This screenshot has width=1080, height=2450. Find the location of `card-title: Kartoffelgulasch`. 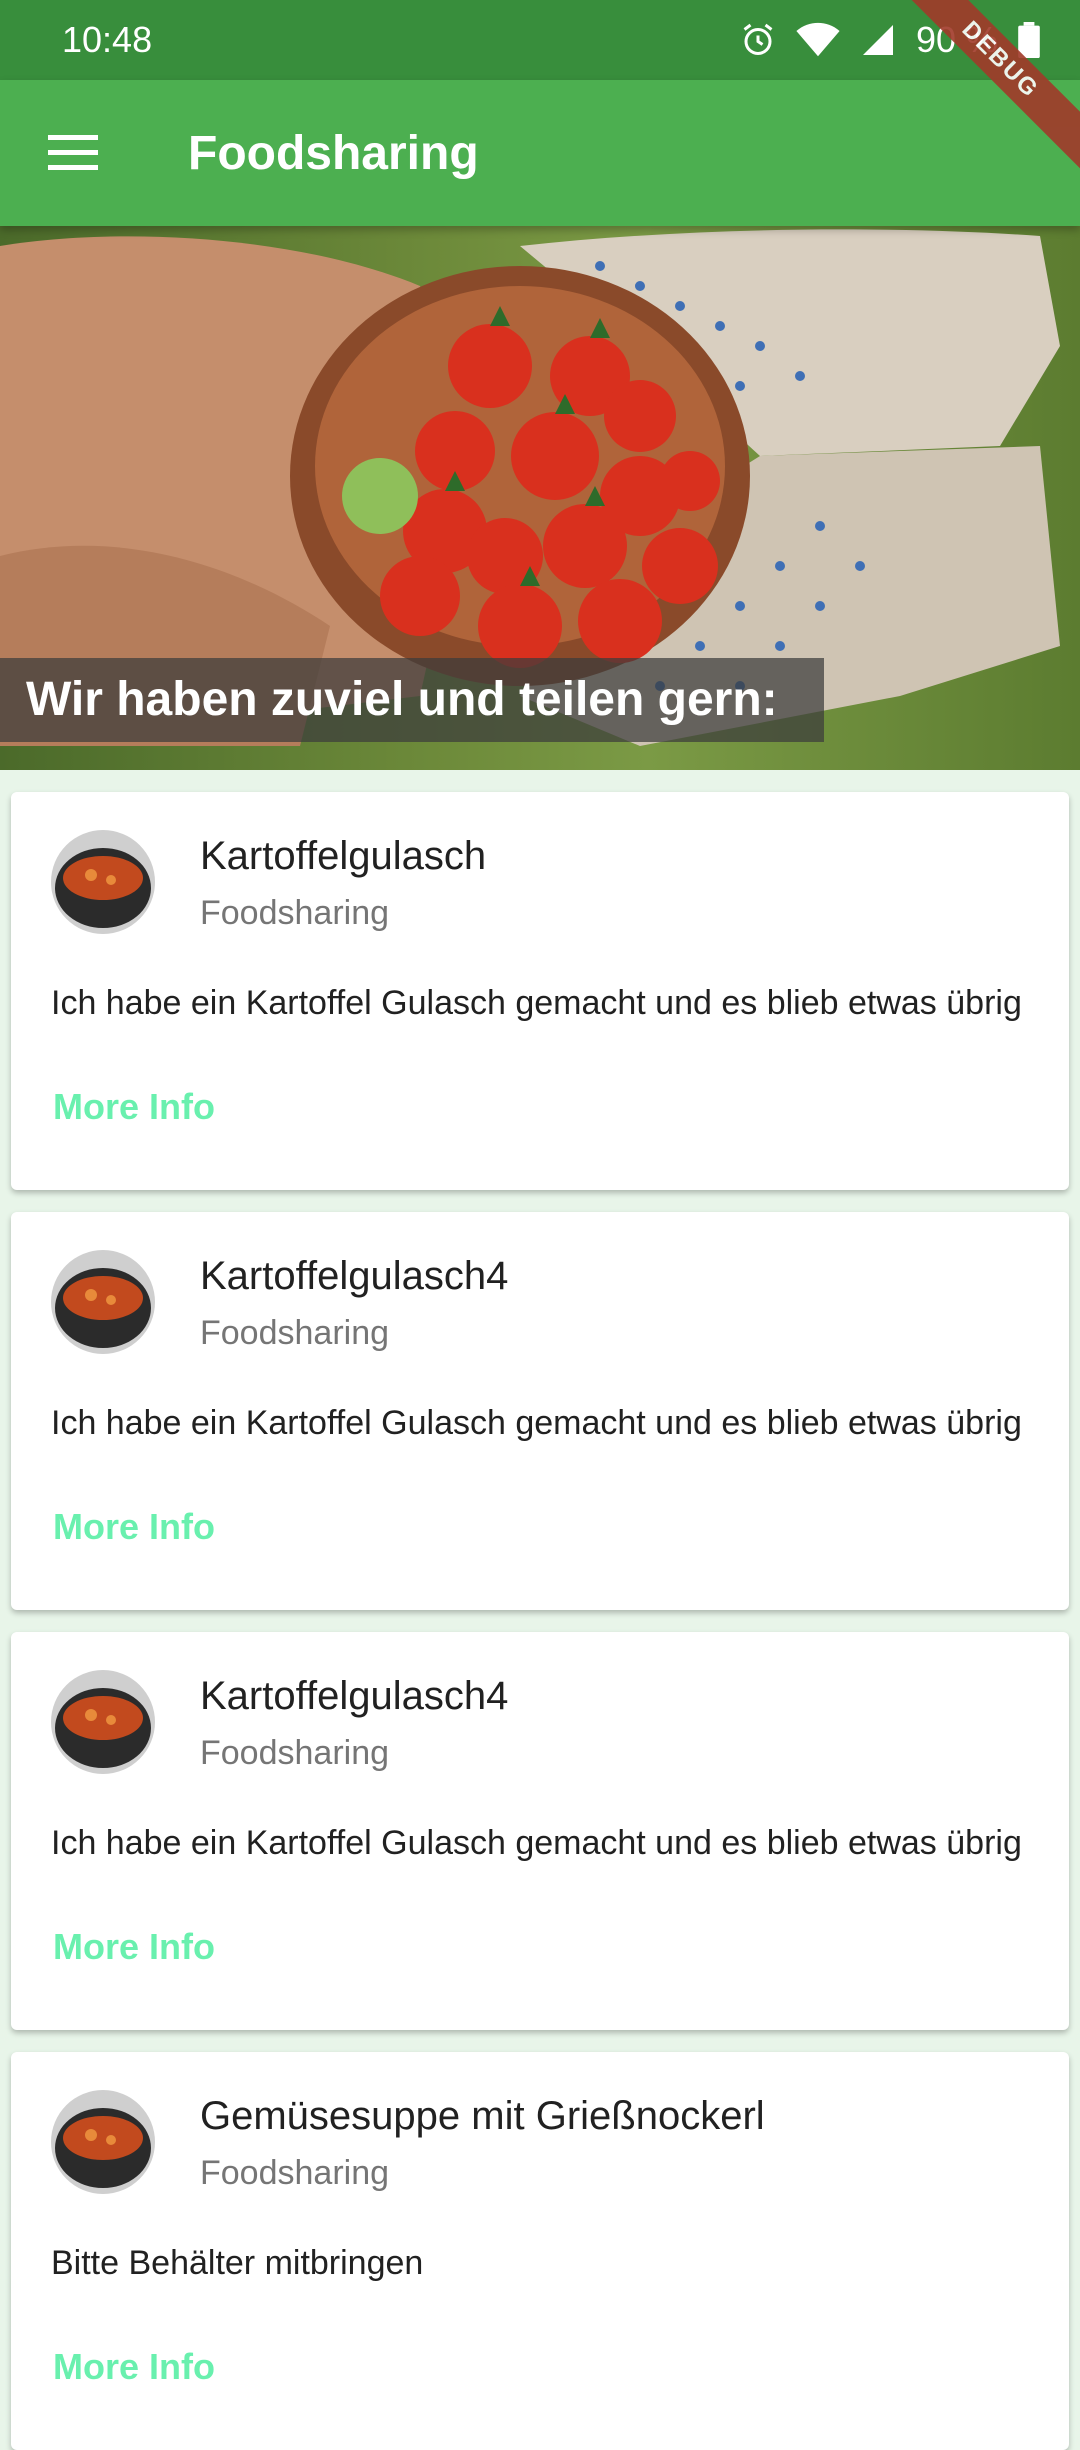

card-title: Kartoffelgulasch is located at coordinates (343, 856).